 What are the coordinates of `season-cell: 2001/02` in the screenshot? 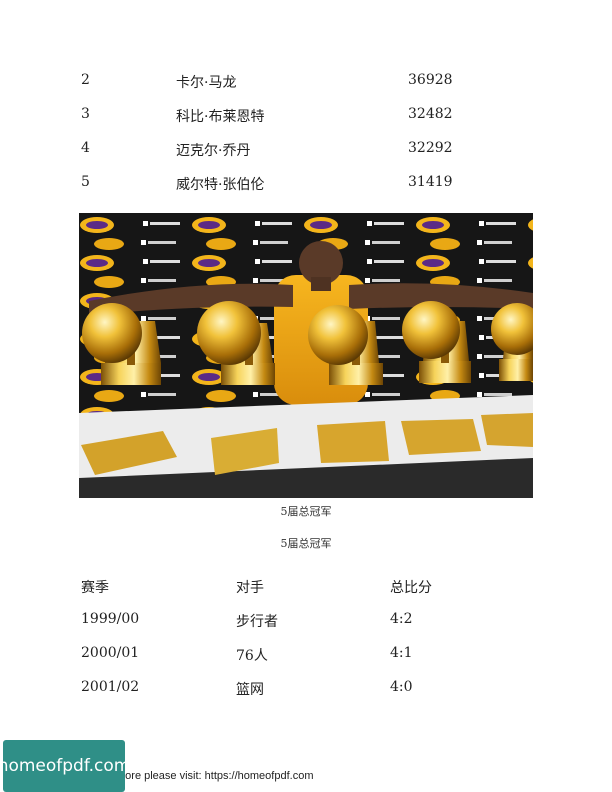 It's located at (110, 687).